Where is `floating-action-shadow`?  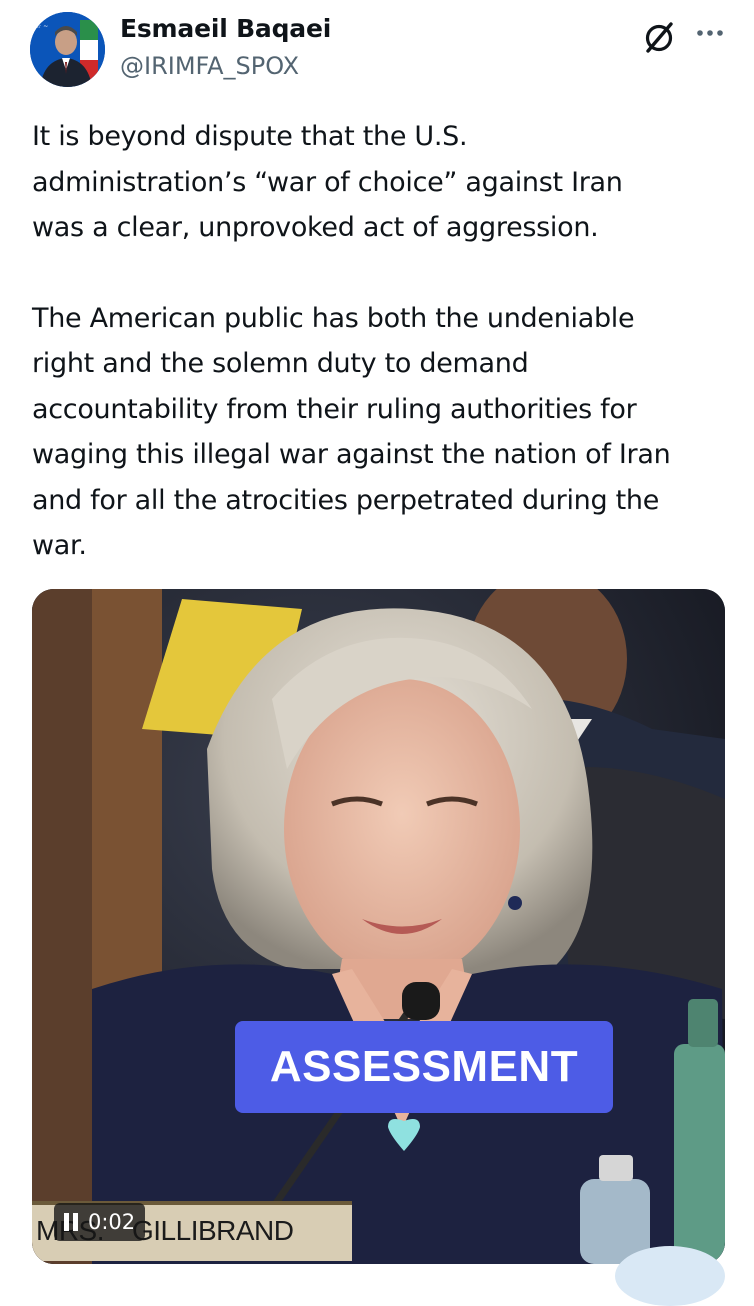
floating-action-shadow is located at coordinates (670, 1276).